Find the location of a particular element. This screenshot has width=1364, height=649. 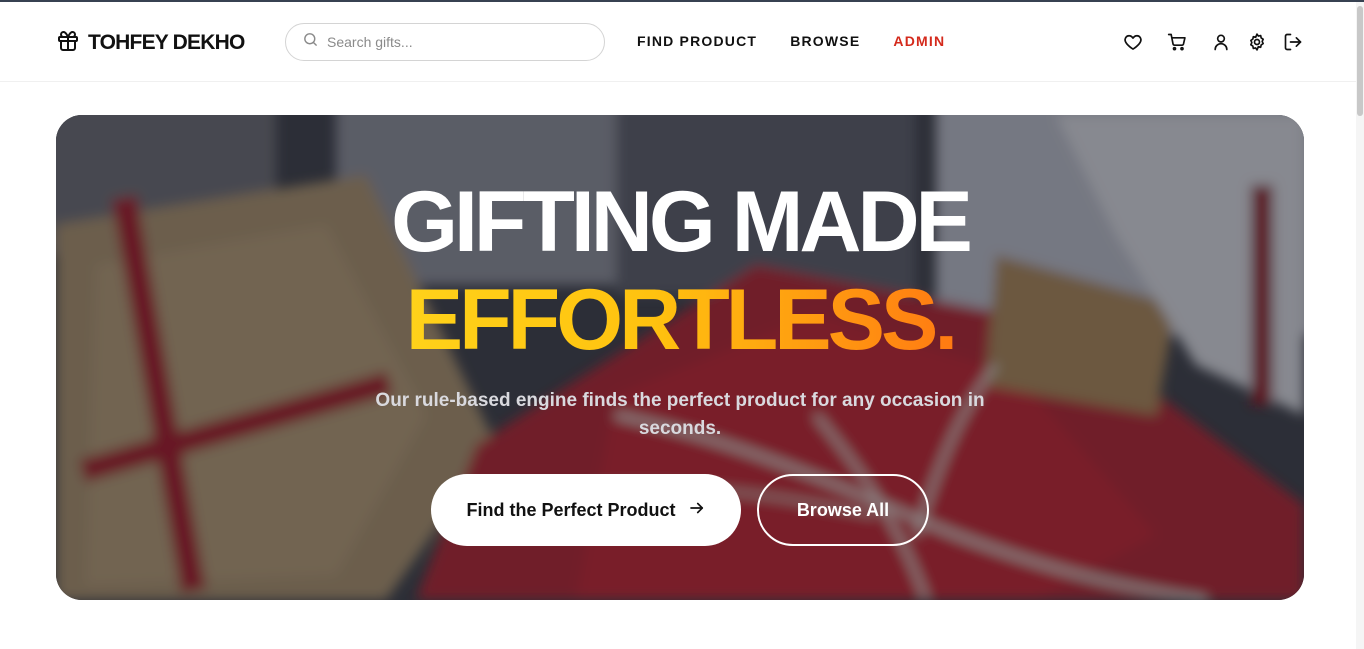

nav-browse: BROWSE is located at coordinates (825, 41).